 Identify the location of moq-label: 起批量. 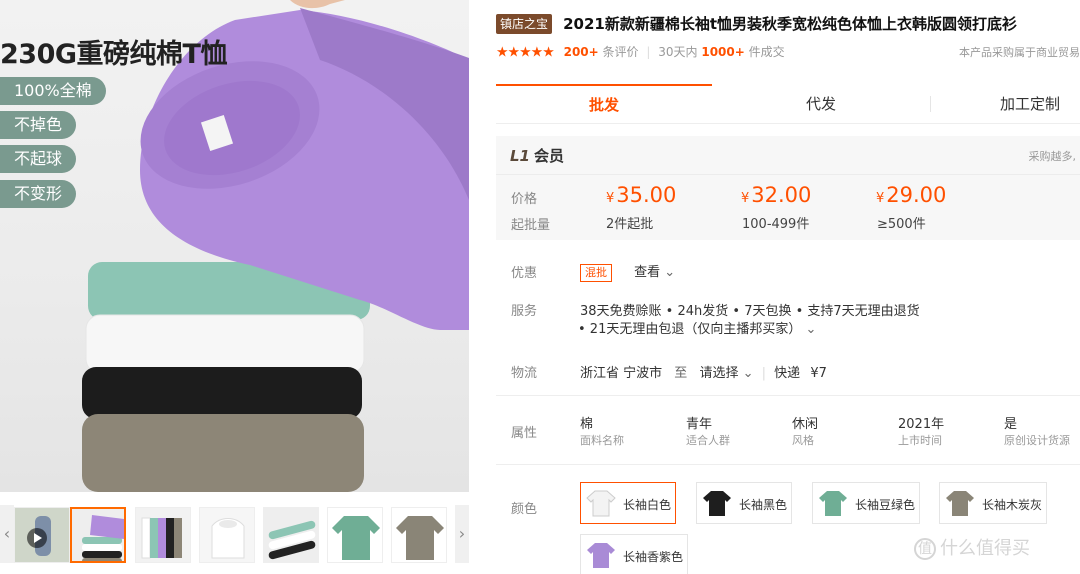
(531, 225).